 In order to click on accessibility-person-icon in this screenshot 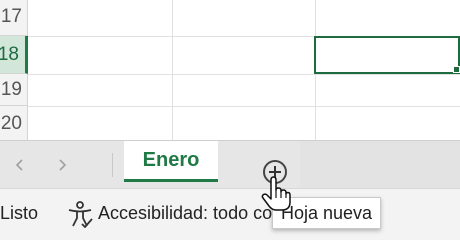, I will do `click(80, 214)`.